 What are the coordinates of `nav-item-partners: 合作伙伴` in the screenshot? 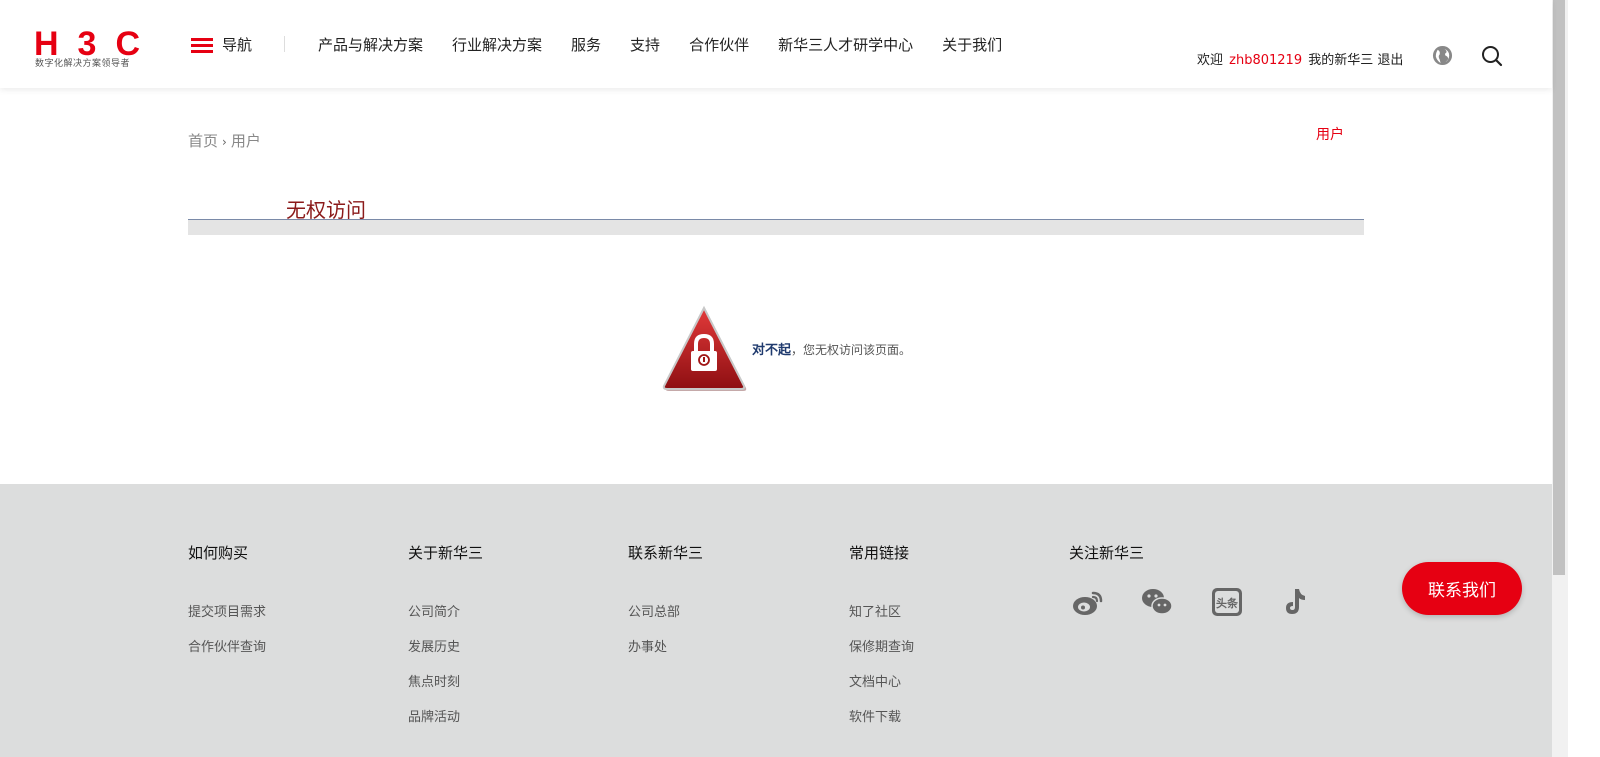 It's located at (719, 44).